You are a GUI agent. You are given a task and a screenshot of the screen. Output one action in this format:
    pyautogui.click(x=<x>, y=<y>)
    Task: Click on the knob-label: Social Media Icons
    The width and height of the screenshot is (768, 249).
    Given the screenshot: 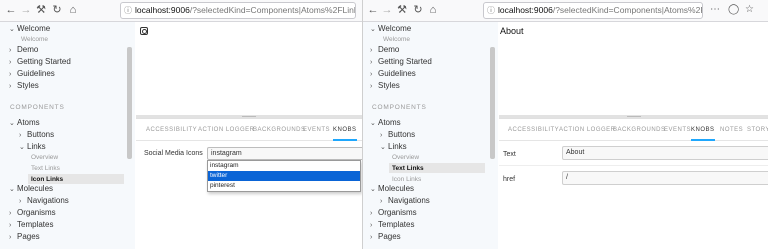 What is the action you would take?
    pyautogui.click(x=173, y=153)
    